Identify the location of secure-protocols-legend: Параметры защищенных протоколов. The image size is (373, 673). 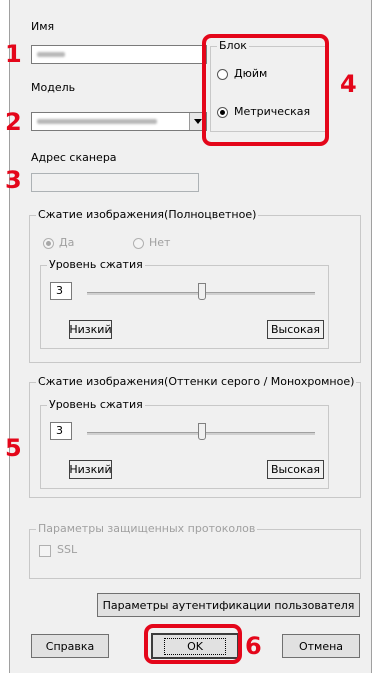
(147, 528).